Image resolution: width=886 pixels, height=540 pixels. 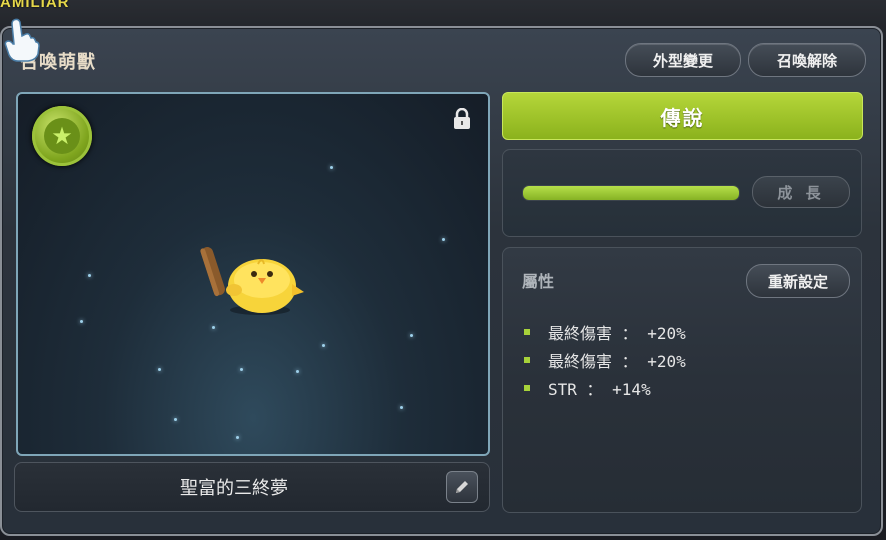 I want to click on hand-cursor-icon, so click(x=22, y=40).